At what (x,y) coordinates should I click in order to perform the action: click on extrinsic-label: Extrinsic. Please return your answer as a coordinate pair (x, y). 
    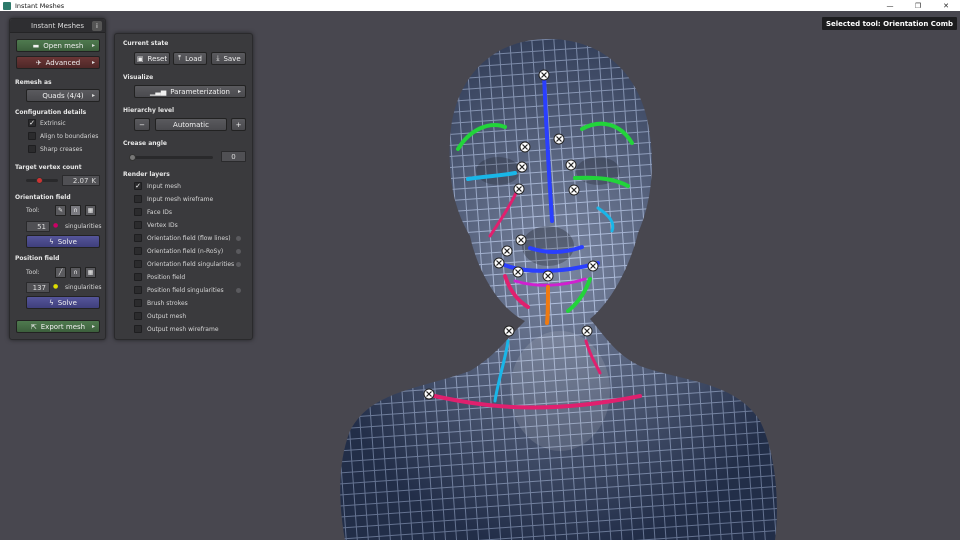
    Looking at the image, I should click on (53, 123).